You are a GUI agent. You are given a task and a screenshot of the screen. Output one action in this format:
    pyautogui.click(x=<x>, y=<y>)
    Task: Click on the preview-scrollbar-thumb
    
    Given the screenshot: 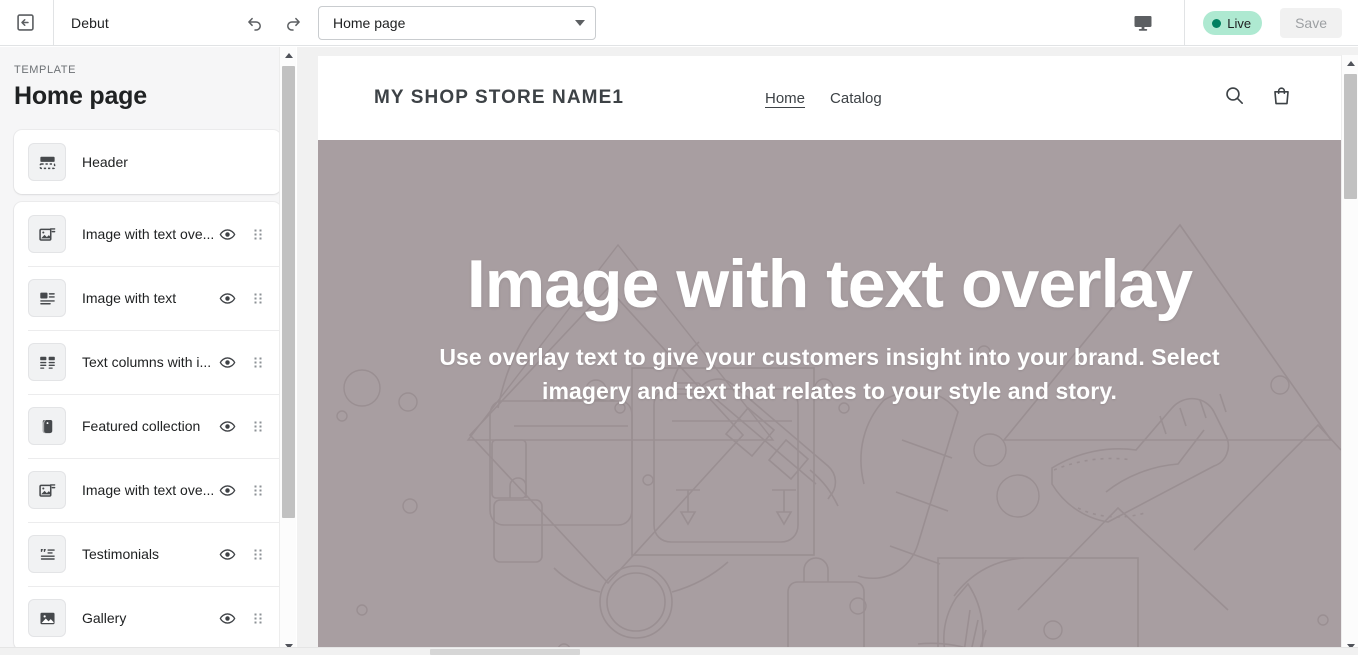 What is the action you would take?
    pyautogui.click(x=1350, y=136)
    